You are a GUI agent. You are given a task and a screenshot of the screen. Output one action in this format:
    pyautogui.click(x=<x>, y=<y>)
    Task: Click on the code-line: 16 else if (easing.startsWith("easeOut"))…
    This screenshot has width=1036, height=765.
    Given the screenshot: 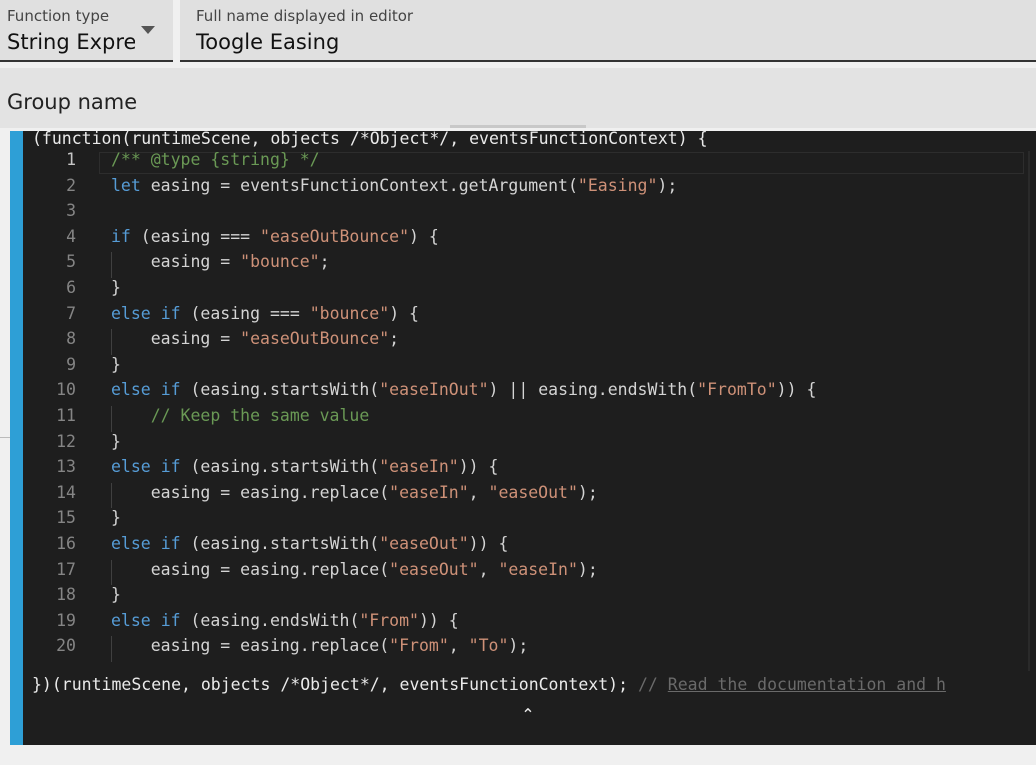 What is the action you would take?
    pyautogui.click(x=529, y=547)
    